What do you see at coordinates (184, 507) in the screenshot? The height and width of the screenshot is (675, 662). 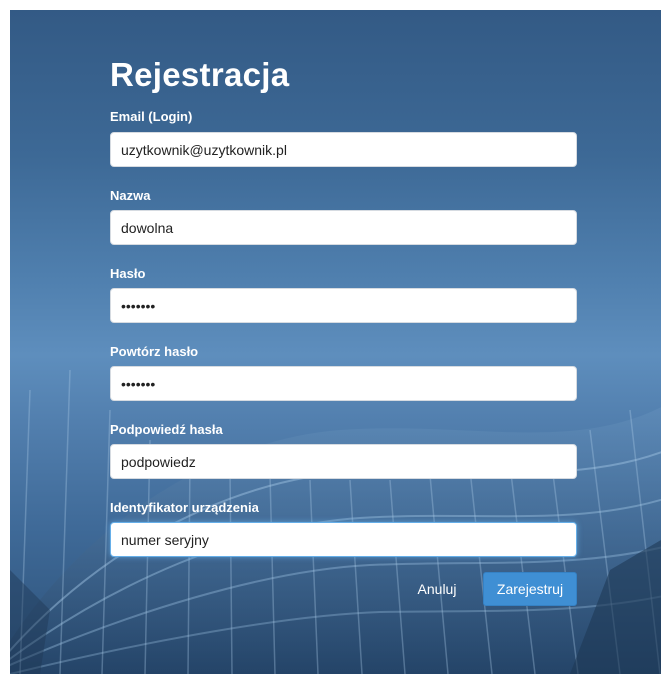 I see `device-id-label: Identyfikator urządzenia` at bounding box center [184, 507].